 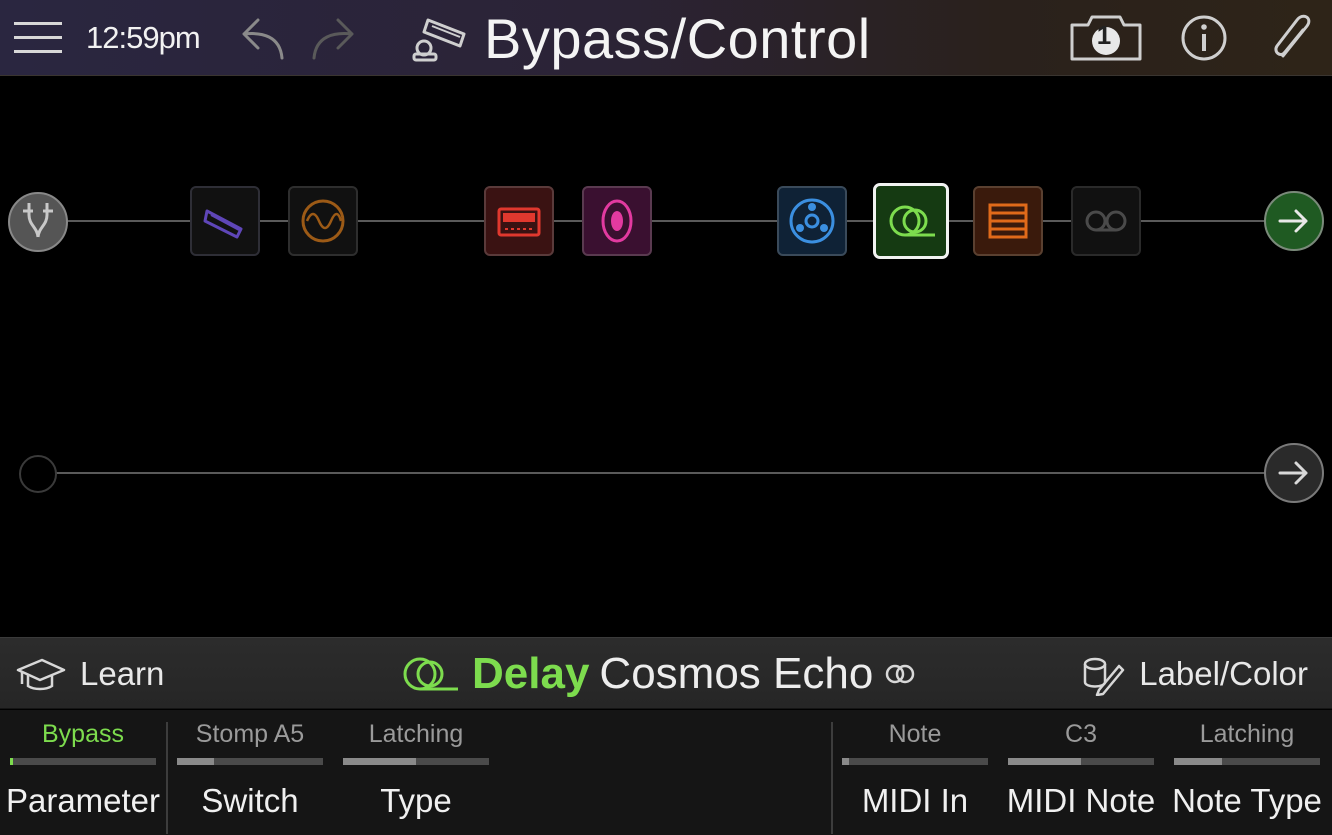 I want to click on cabinet-speaker-icon, so click(x=617, y=221).